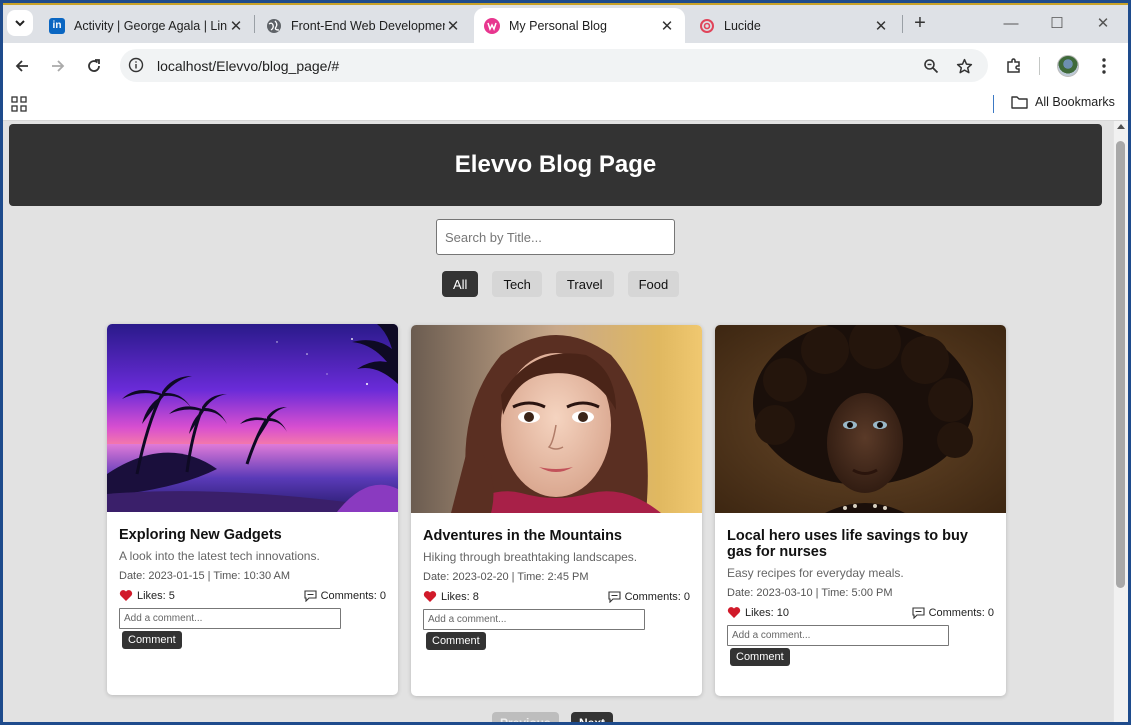  I want to click on next-page-button: Next, so click(592, 717).